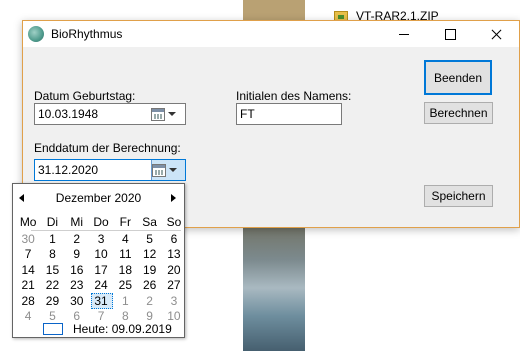  I want to click on calendar-day: 14, so click(28, 270).